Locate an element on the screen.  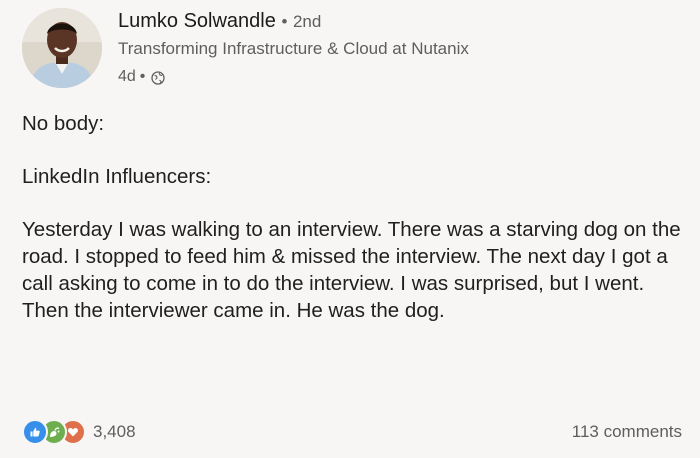
name-line: Lumko Solwandle • 2nd is located at coordinates (293, 21).